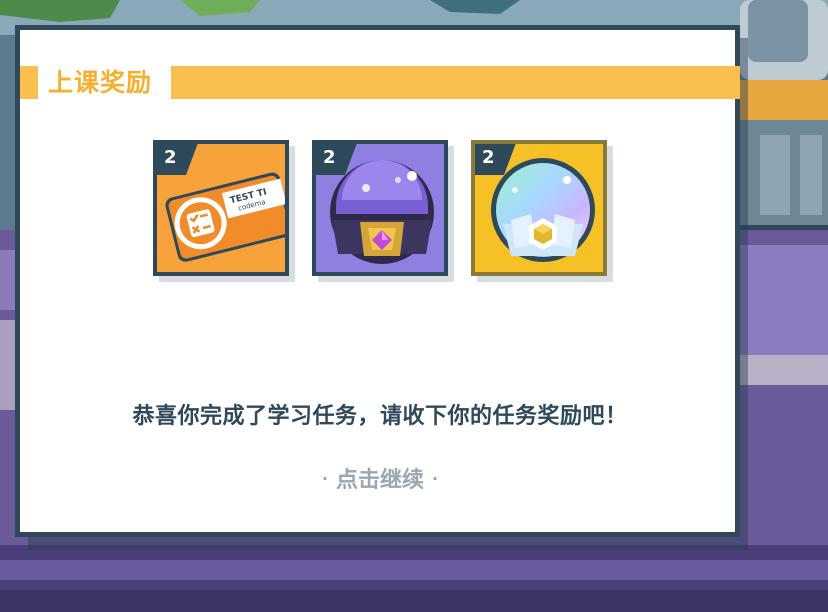 The height and width of the screenshot is (612, 828). I want to click on reward-item-ticket: TEST TI codema 2, so click(224, 211).